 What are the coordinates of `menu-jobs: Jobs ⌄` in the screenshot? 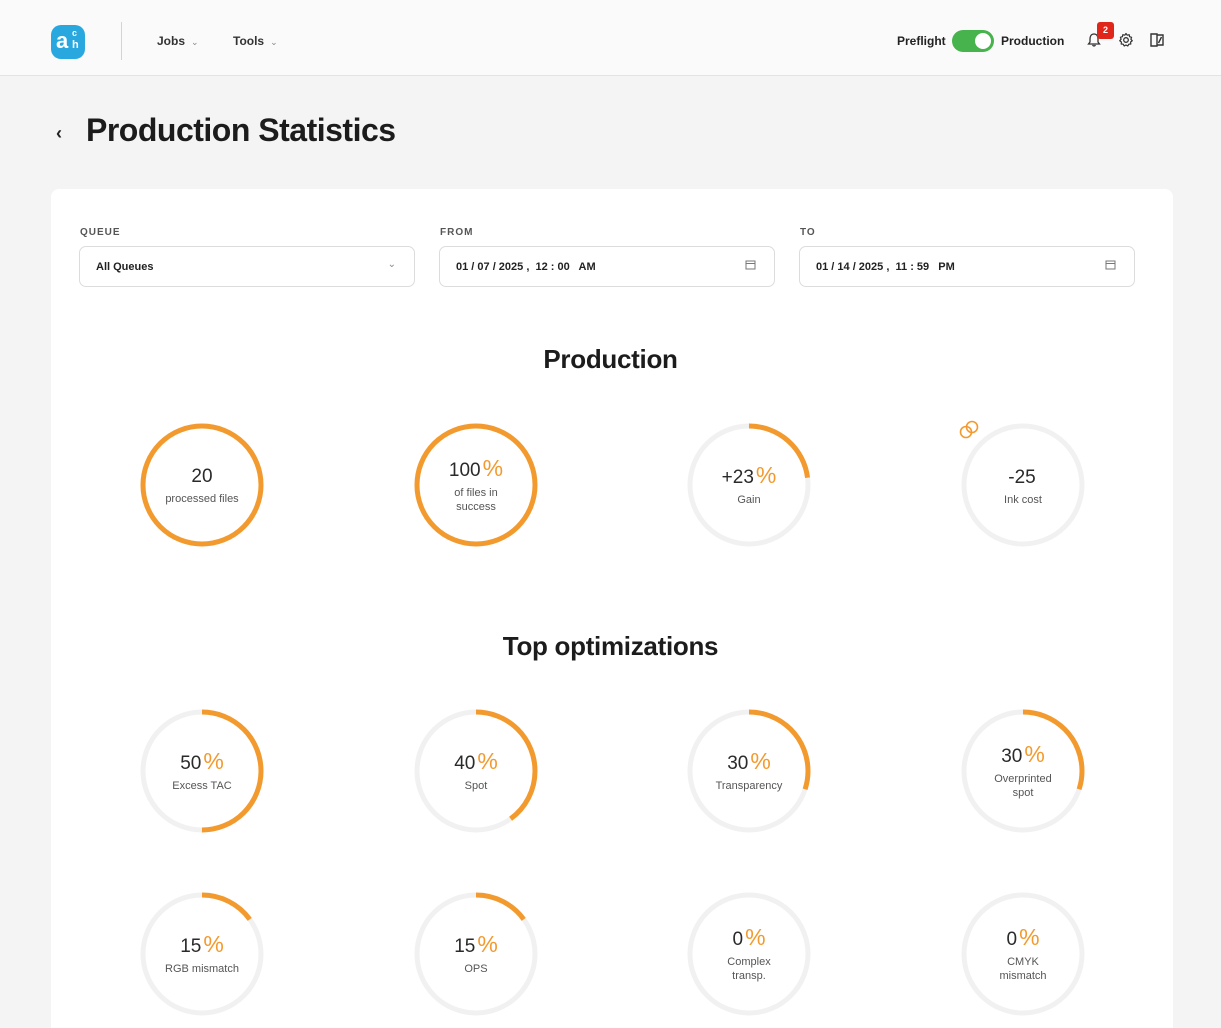 It's located at (178, 41).